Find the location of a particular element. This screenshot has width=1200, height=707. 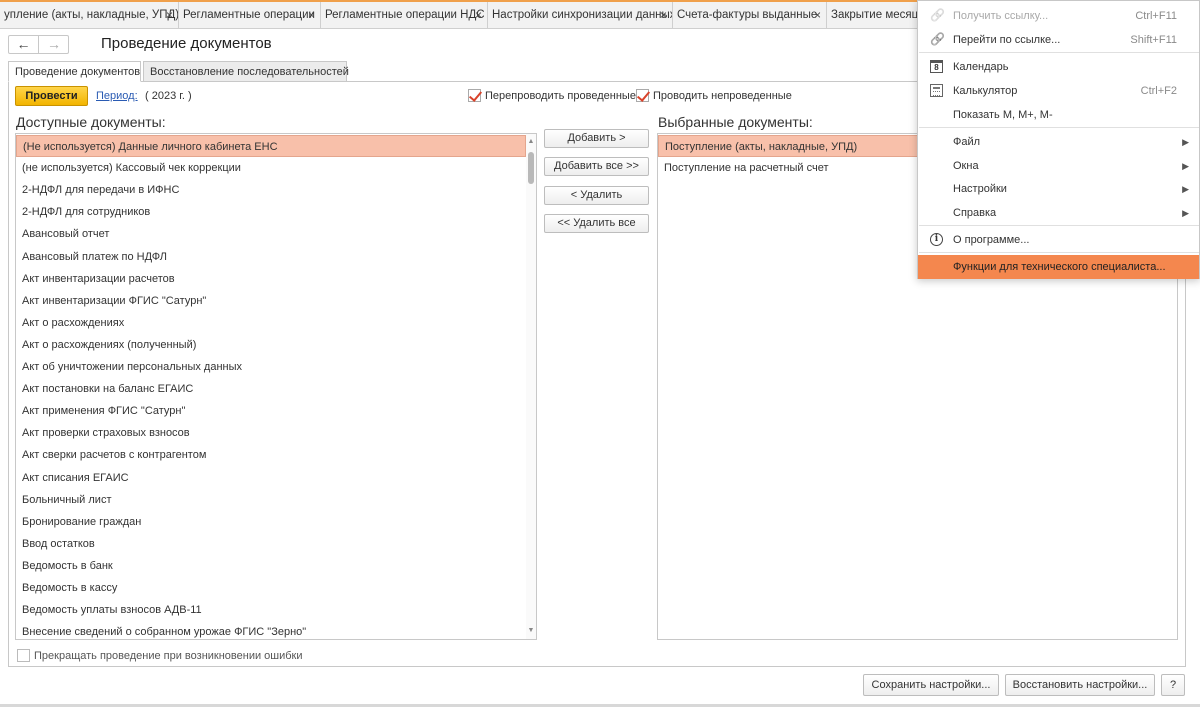

available-item: Акт постановки на баланс ЕГАИС is located at coordinates (271, 389).